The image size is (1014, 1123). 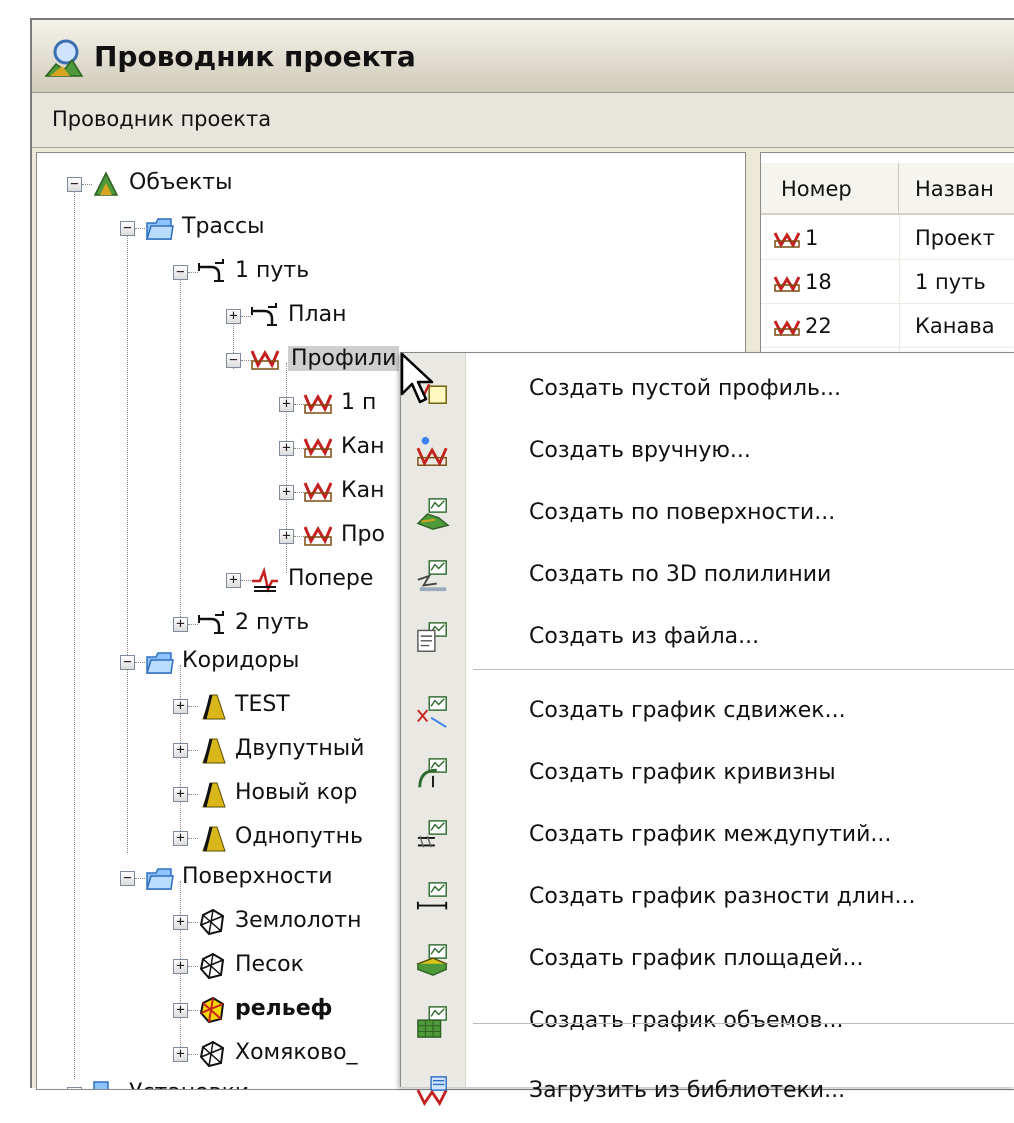 What do you see at coordinates (950, 282) in the screenshot?
I see `row-name: 1 путь` at bounding box center [950, 282].